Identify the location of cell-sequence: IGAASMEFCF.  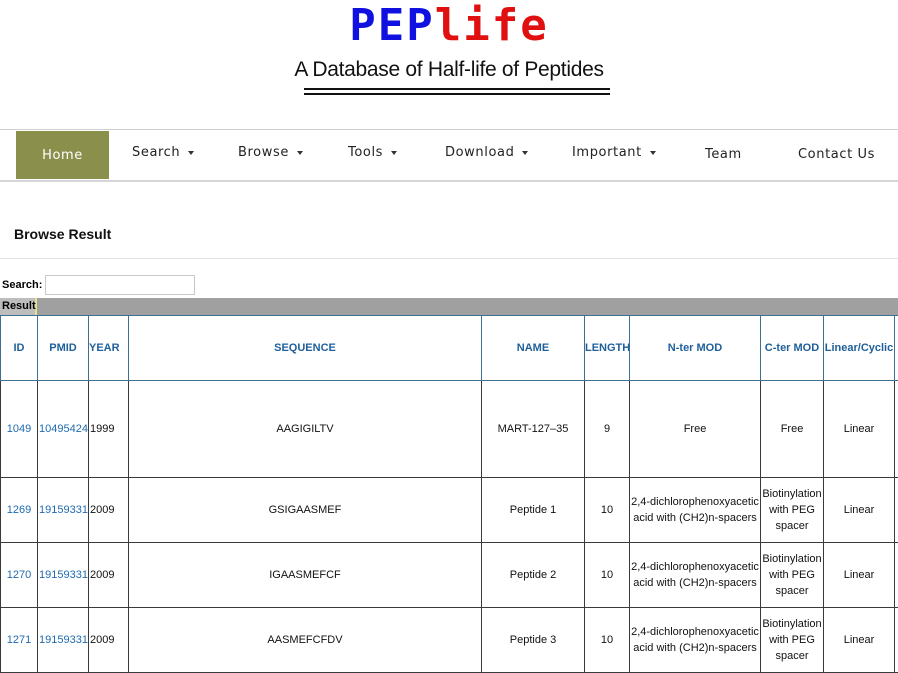
(305, 575).